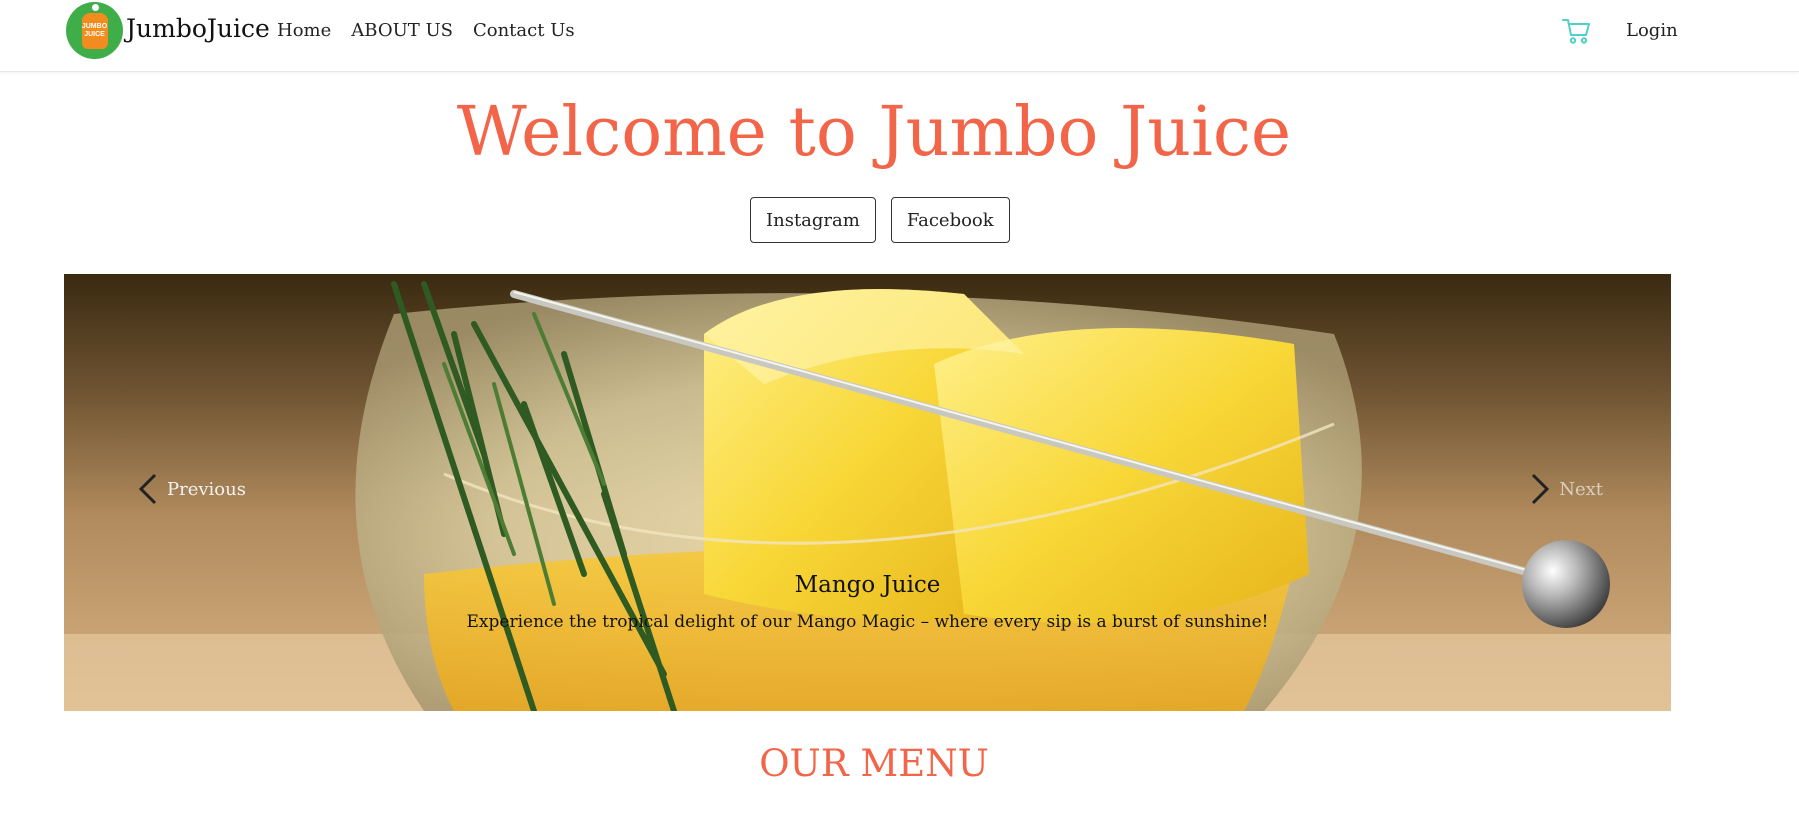  I want to click on menu-heading: OUR MENU, so click(874, 763).